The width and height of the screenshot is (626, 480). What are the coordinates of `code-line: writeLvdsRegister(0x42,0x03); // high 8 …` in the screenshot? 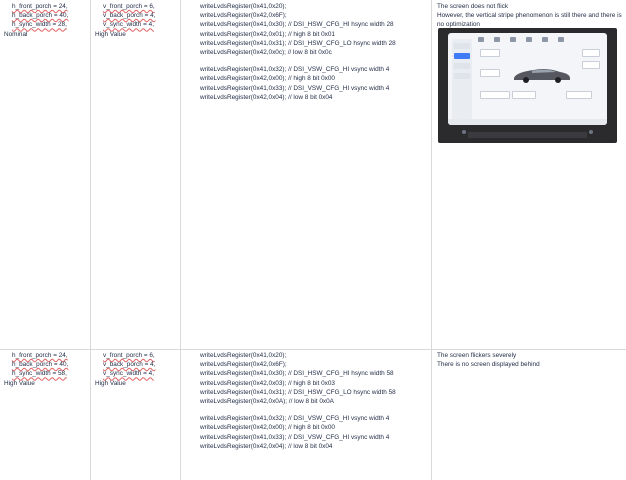 It's located at (267, 383).